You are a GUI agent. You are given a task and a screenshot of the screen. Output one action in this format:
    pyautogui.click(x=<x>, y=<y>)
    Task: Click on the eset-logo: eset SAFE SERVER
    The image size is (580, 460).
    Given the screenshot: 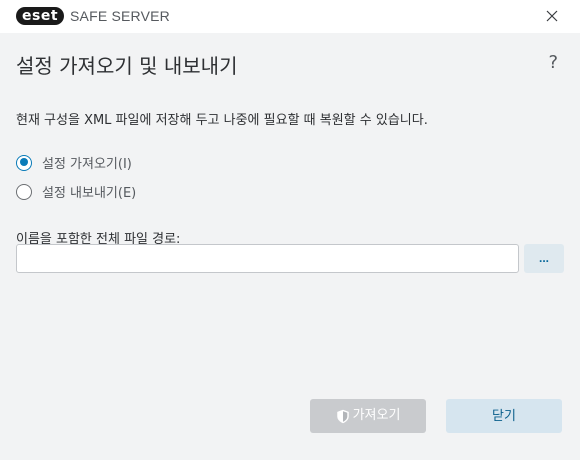 What is the action you would take?
    pyautogui.click(x=93, y=16)
    